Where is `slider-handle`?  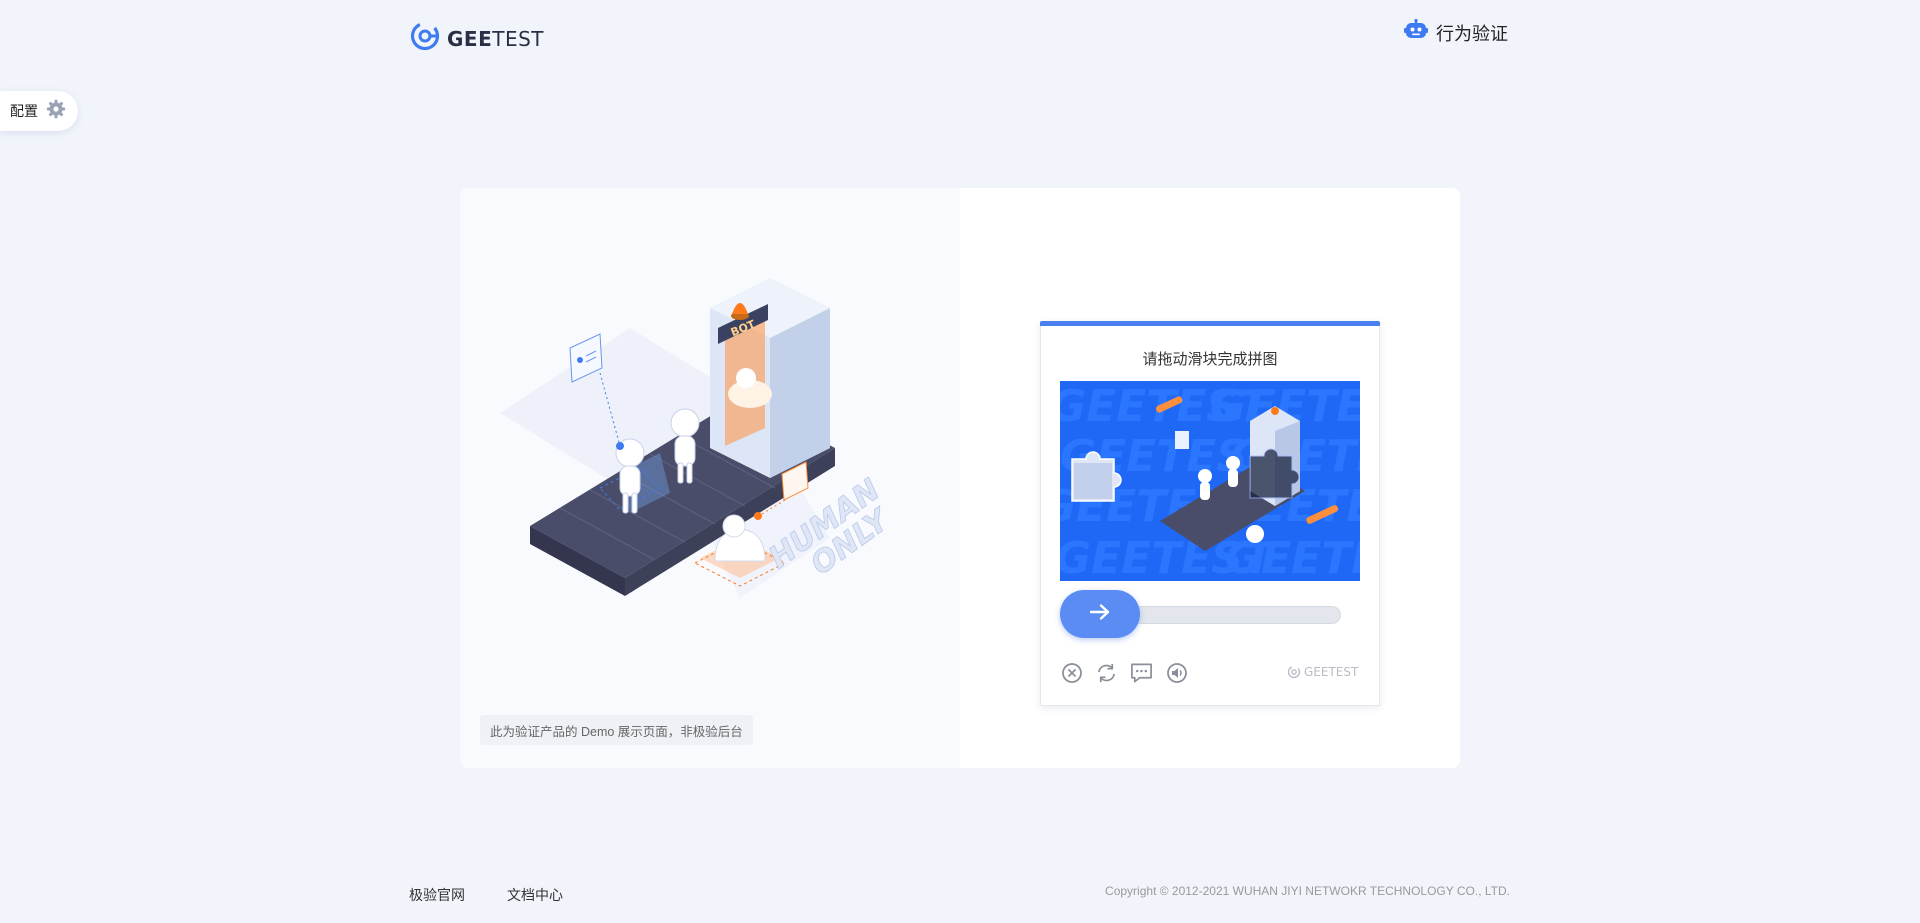
slider-handle is located at coordinates (1100, 614).